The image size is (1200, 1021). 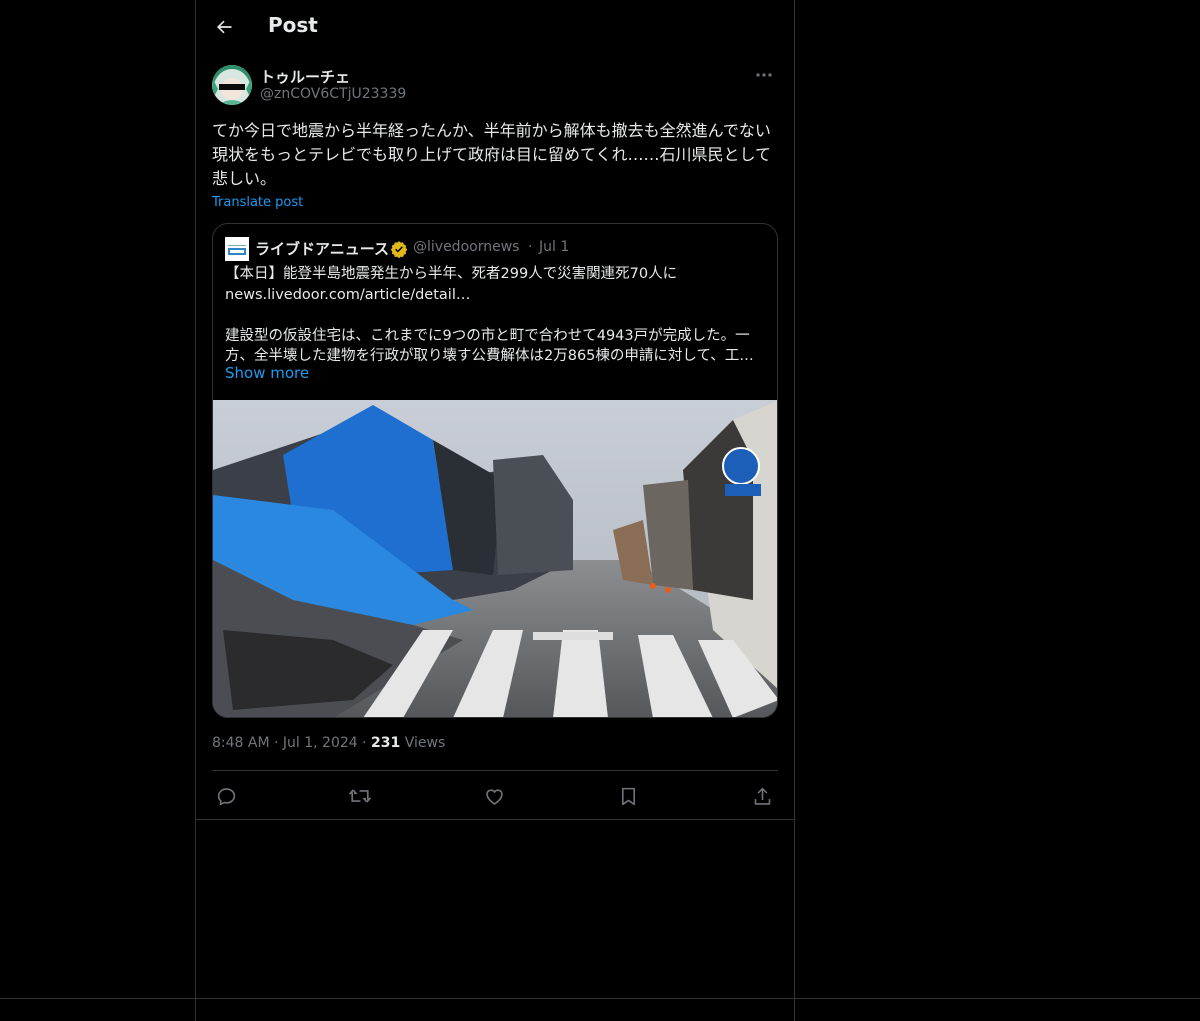 I want to click on show-more-link: Show more, so click(x=267, y=373).